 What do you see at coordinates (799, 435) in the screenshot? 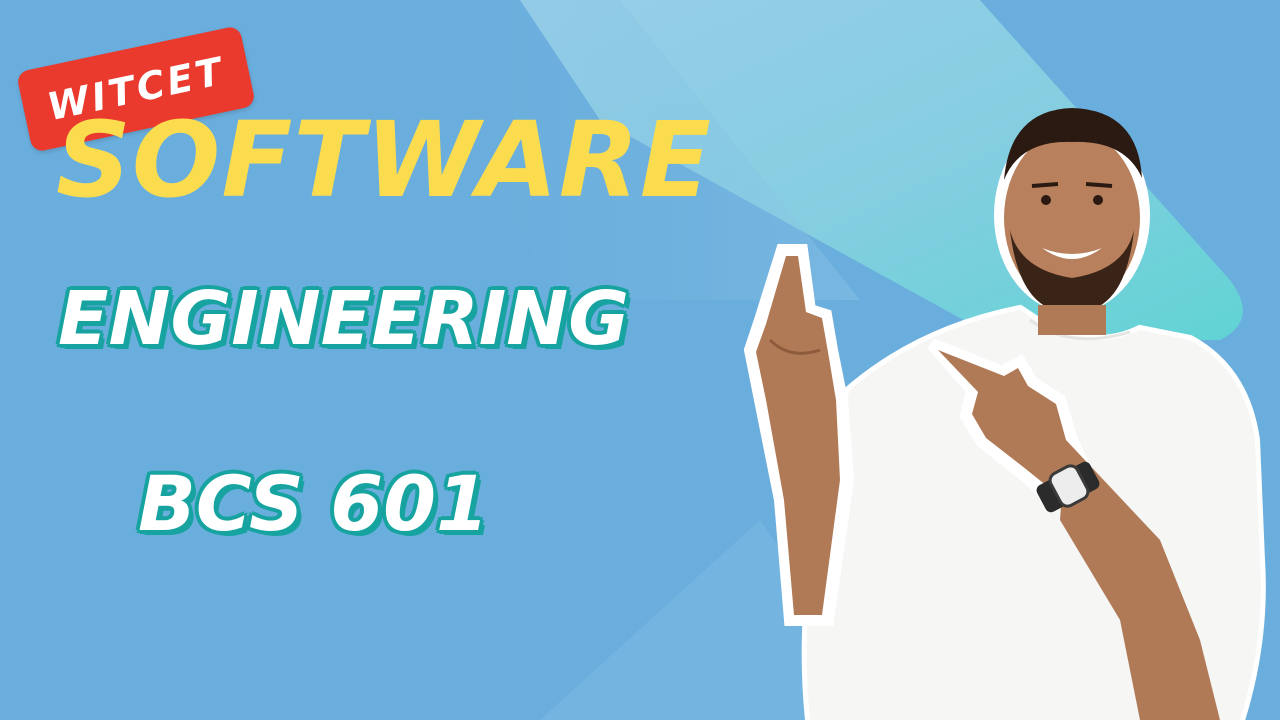
I see `left-arm` at bounding box center [799, 435].